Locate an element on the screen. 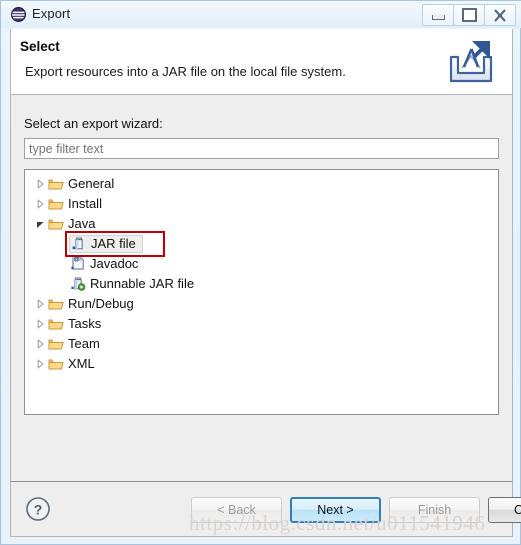 This screenshot has height=545, width=521. next-button-label: Next > is located at coordinates (335, 510).